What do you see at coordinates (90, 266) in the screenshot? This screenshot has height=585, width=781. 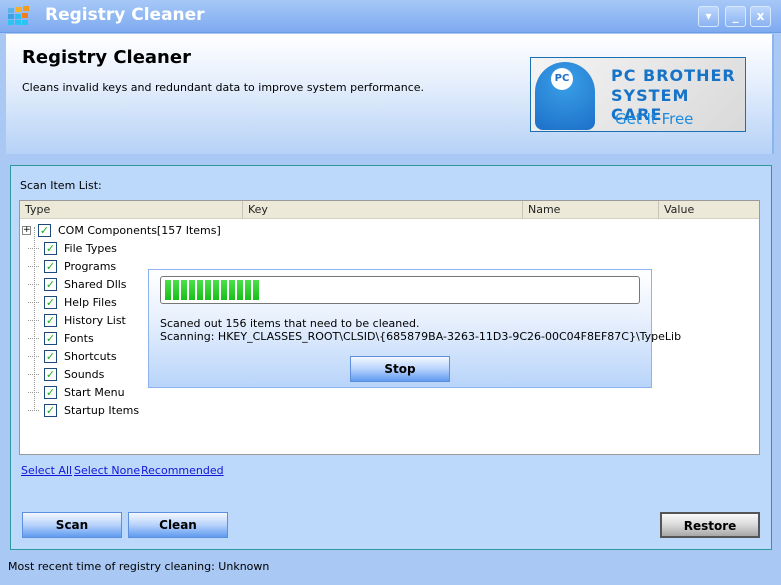 I see `item-label: Programs` at bounding box center [90, 266].